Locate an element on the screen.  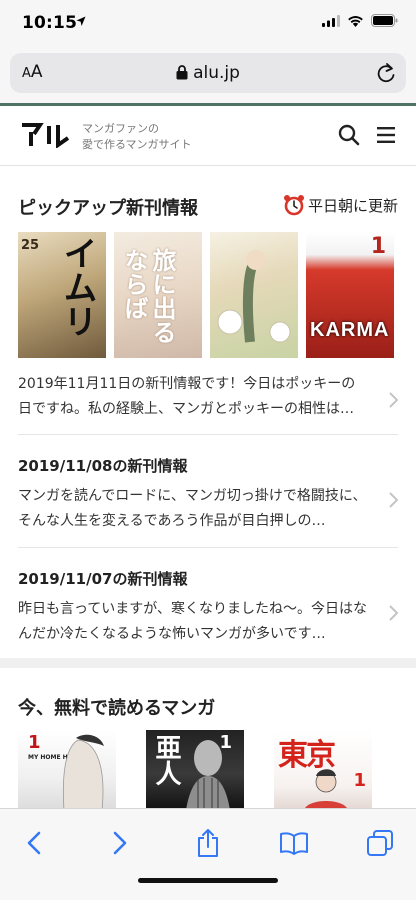
free-covers: 1 MY HOME HERO 亜人 1 東京 1 is located at coordinates (195, 769).